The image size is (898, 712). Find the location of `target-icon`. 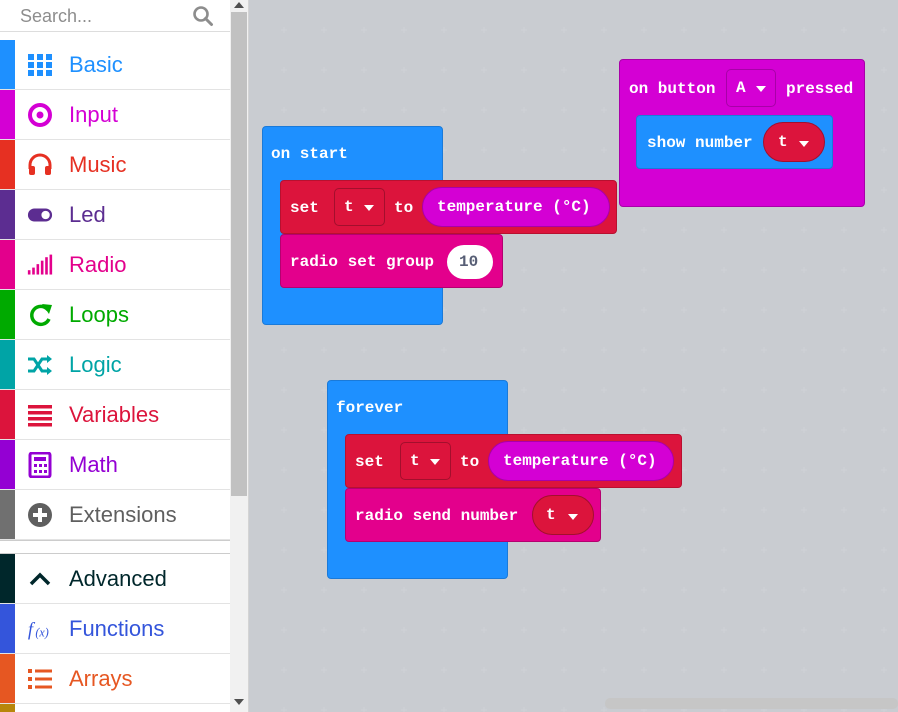

target-icon is located at coordinates (40, 115).